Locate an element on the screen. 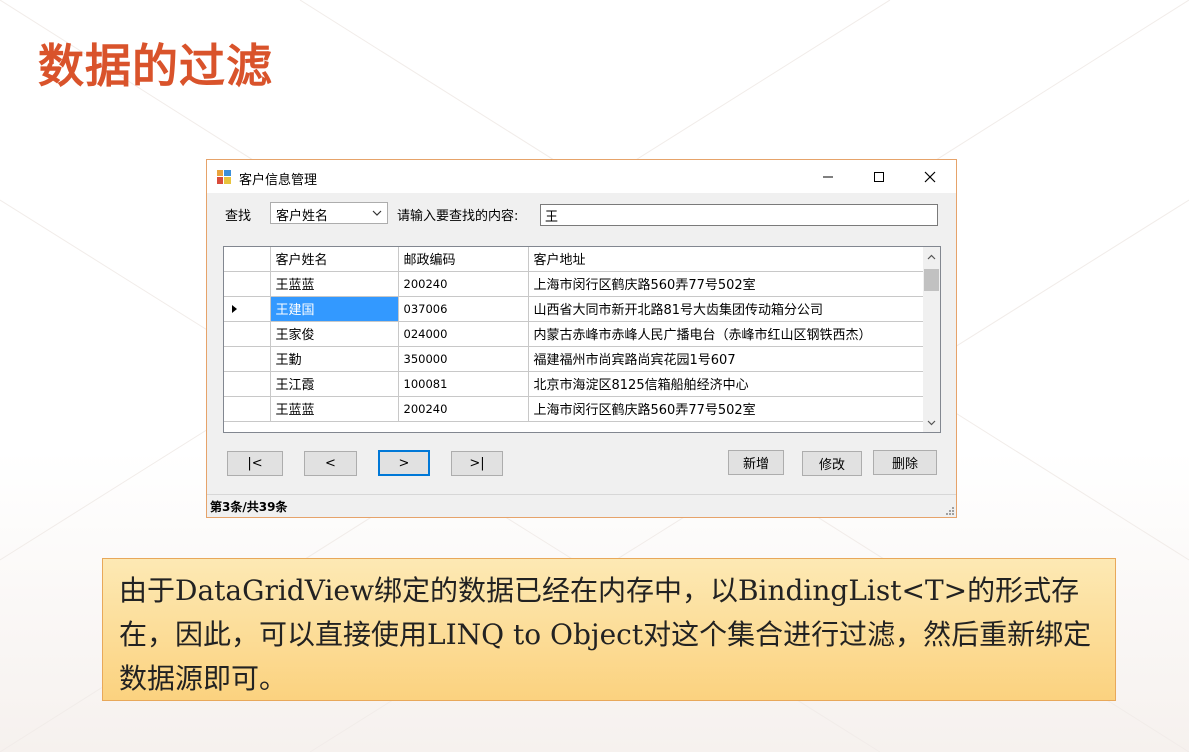 This screenshot has width=1189, height=752. close-button is located at coordinates (930, 177).